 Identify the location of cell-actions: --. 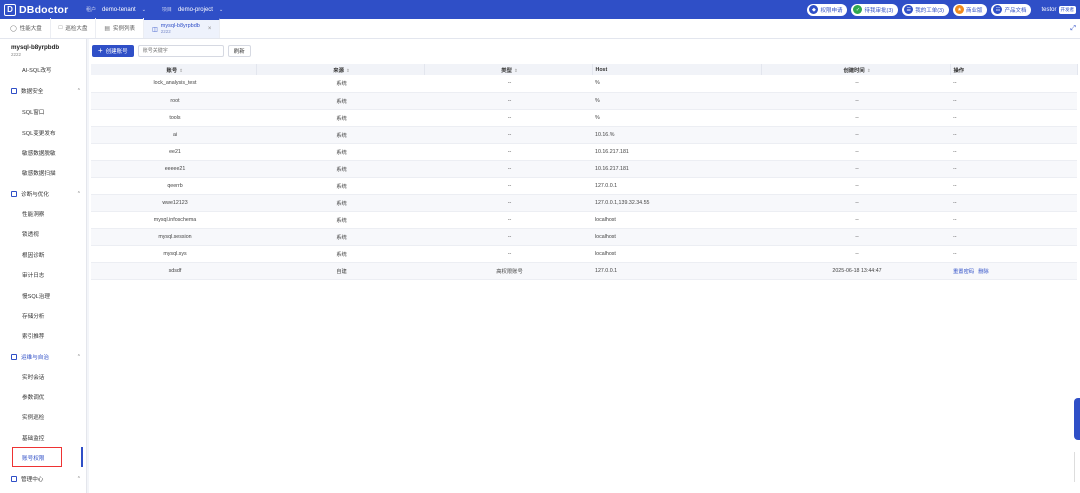
(1013, 135).